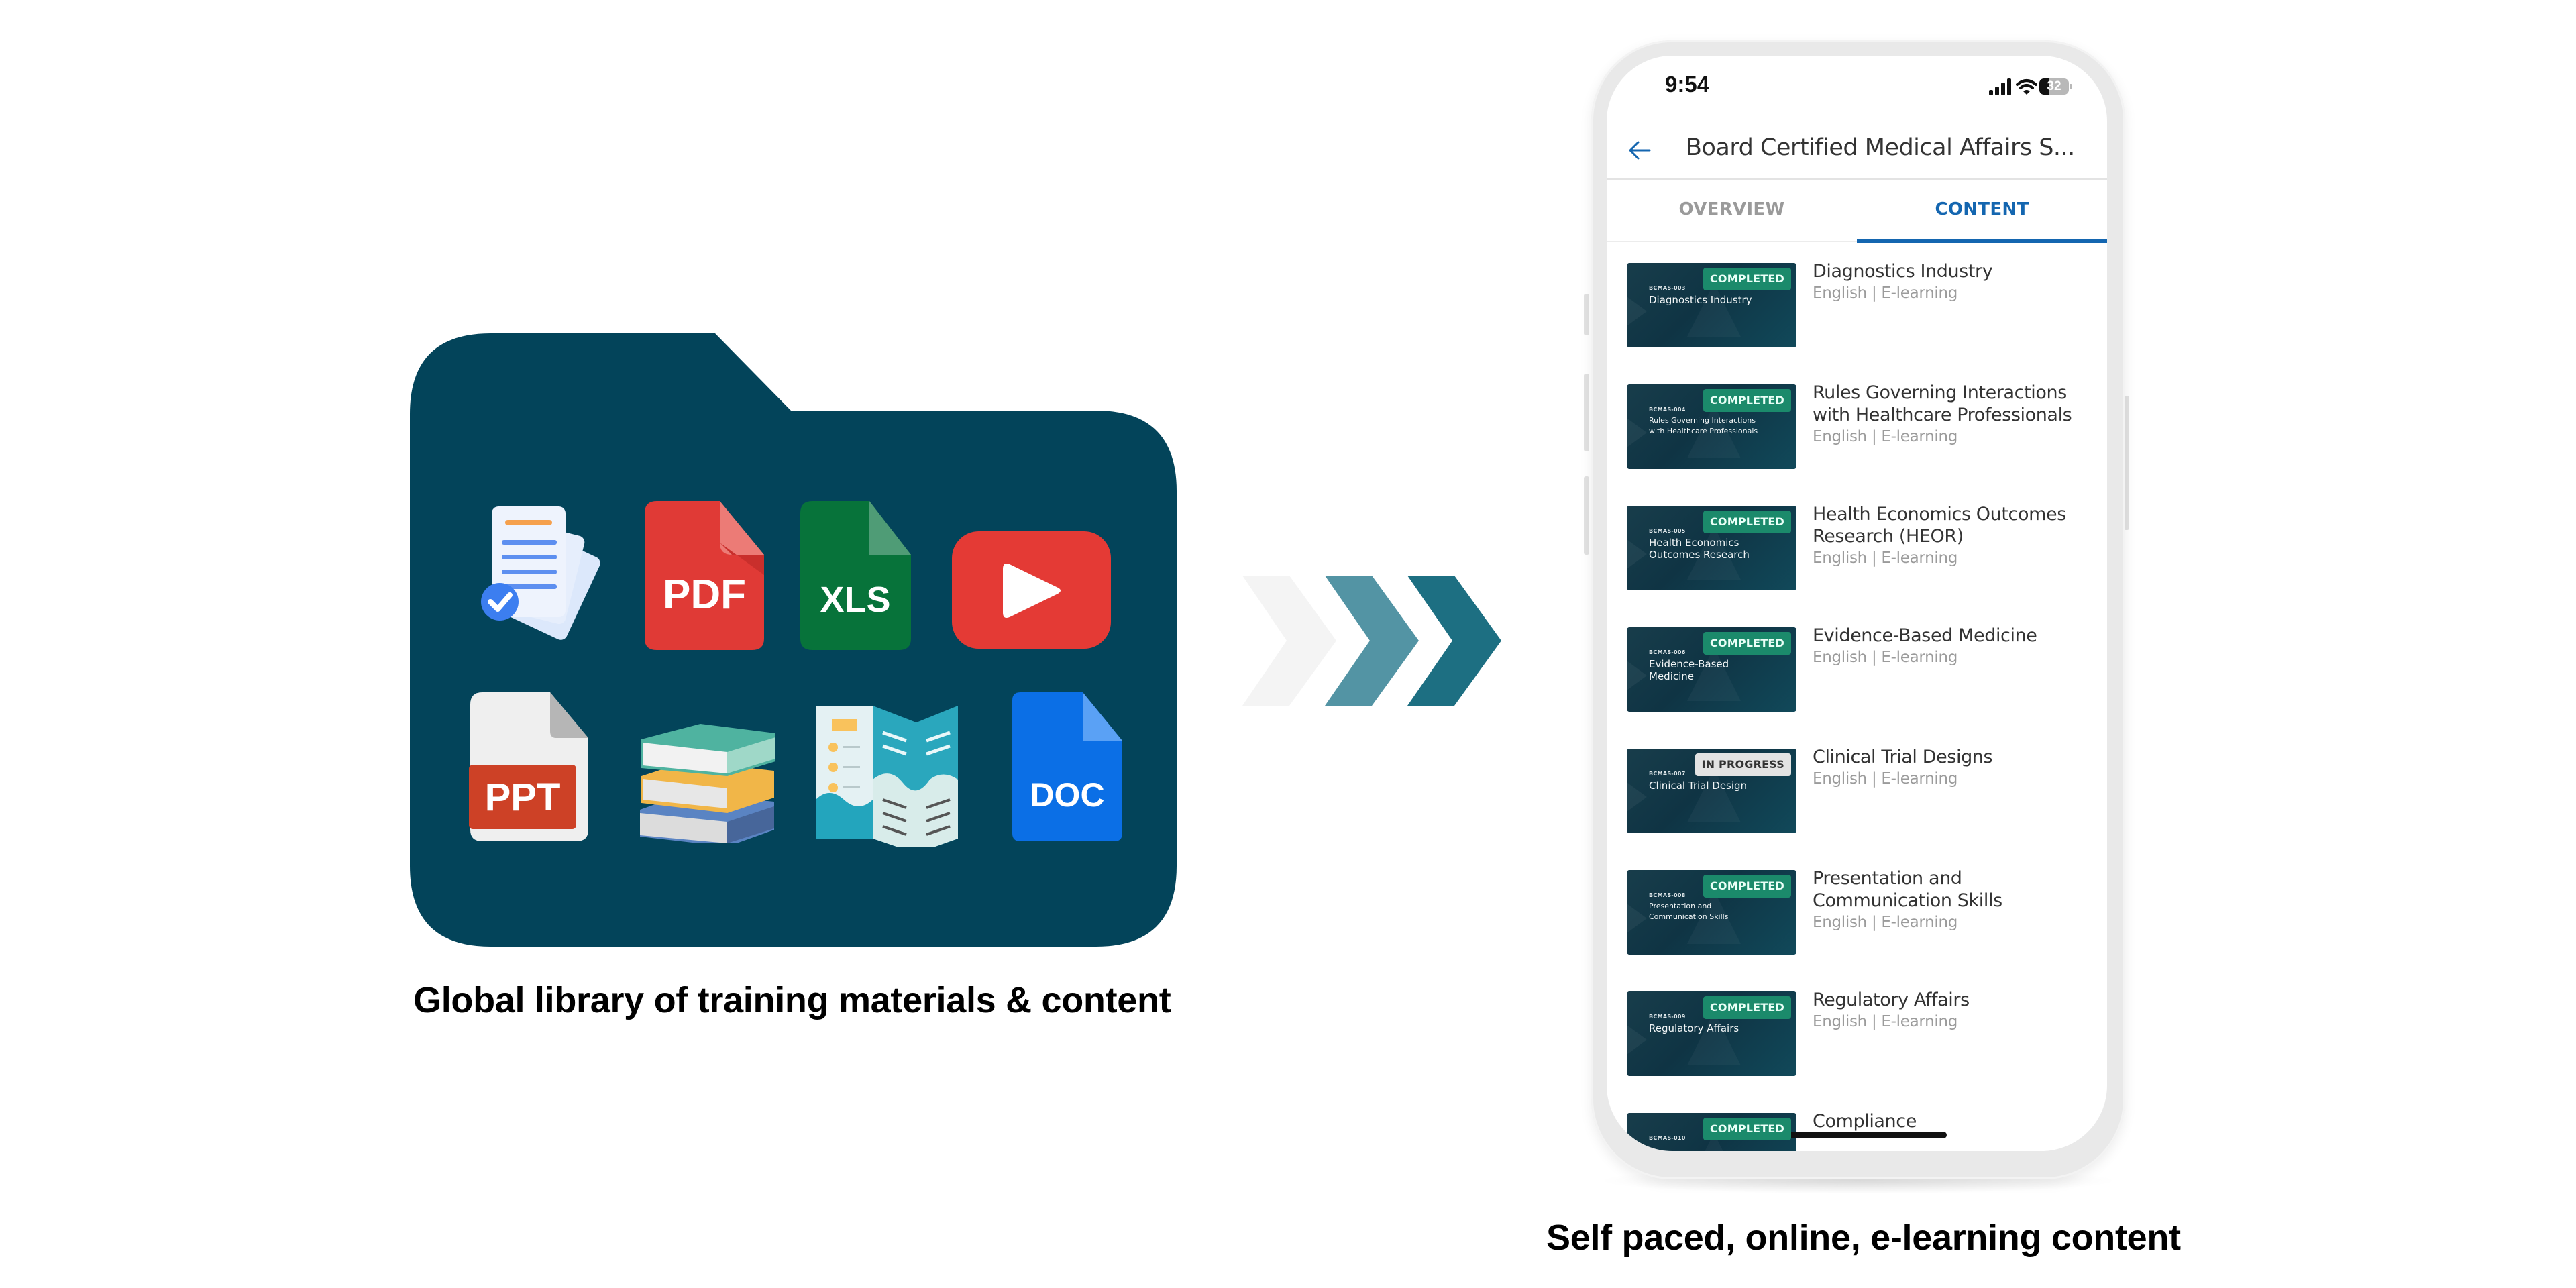 This screenshot has height=1288, width=2576. What do you see at coordinates (523, 797) in the screenshot?
I see `ppt-label: PPT` at bounding box center [523, 797].